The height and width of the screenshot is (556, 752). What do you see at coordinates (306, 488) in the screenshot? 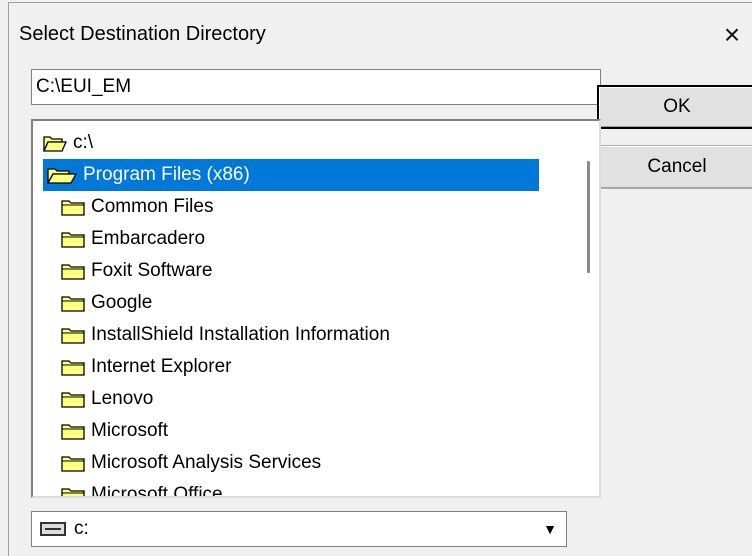
I see `tree-item: Microsoft Office` at bounding box center [306, 488].